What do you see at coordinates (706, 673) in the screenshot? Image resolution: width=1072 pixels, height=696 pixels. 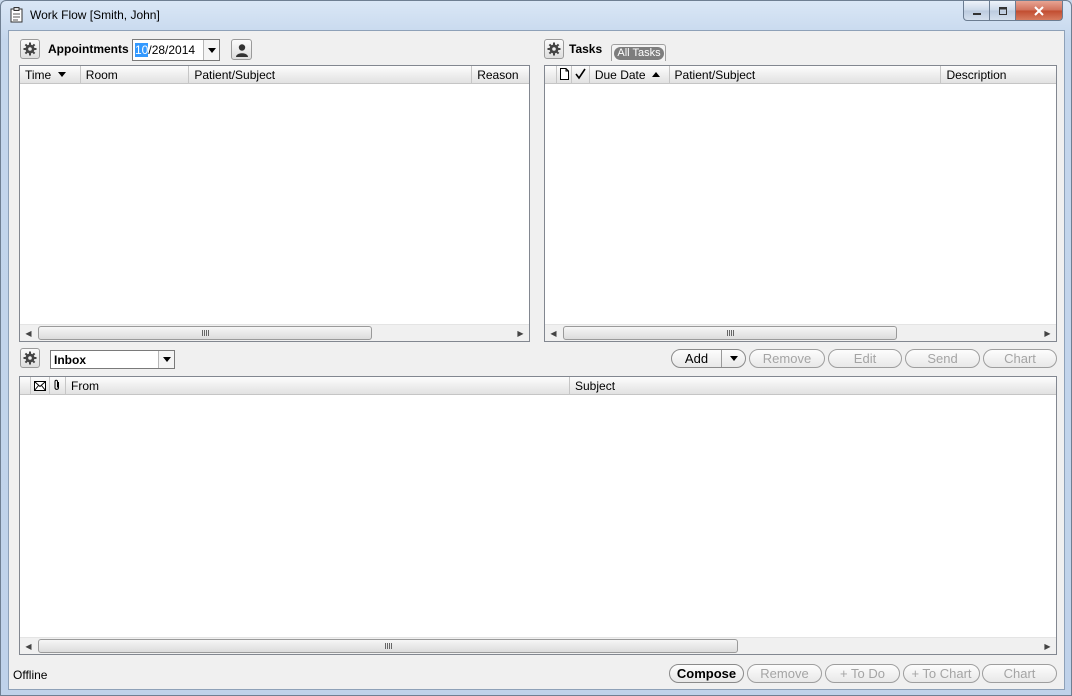 I see `compose-button: Compose` at bounding box center [706, 673].